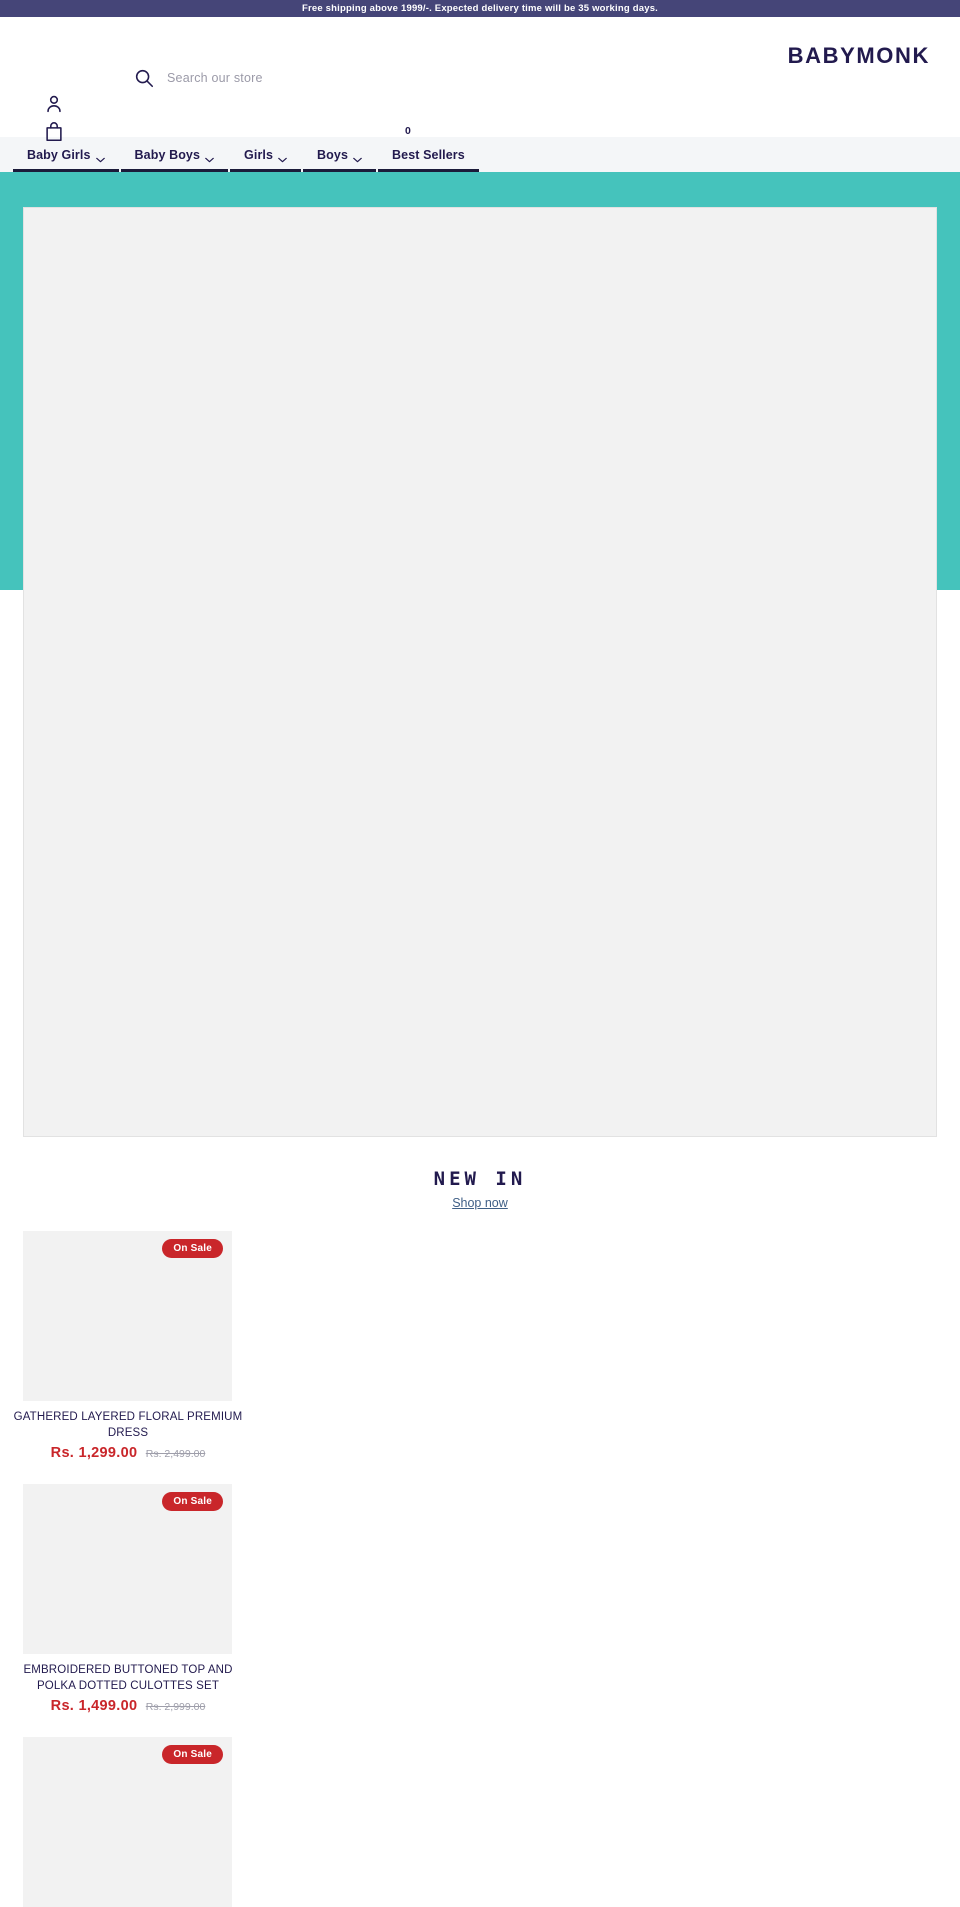 This screenshot has height=1907, width=960. I want to click on nav-item-baby-boys: Baby Boys, so click(175, 154).